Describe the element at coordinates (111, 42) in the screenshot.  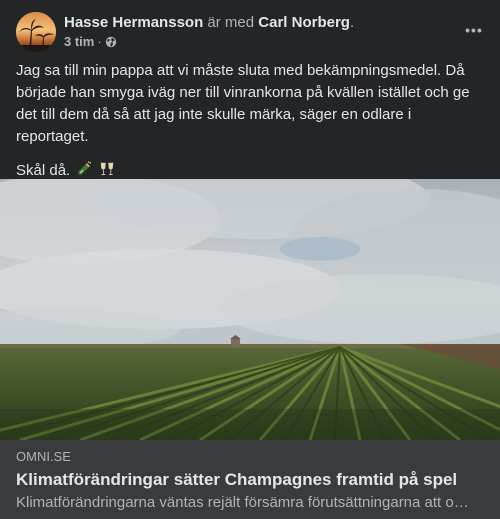
I see `globe-icon` at that location.